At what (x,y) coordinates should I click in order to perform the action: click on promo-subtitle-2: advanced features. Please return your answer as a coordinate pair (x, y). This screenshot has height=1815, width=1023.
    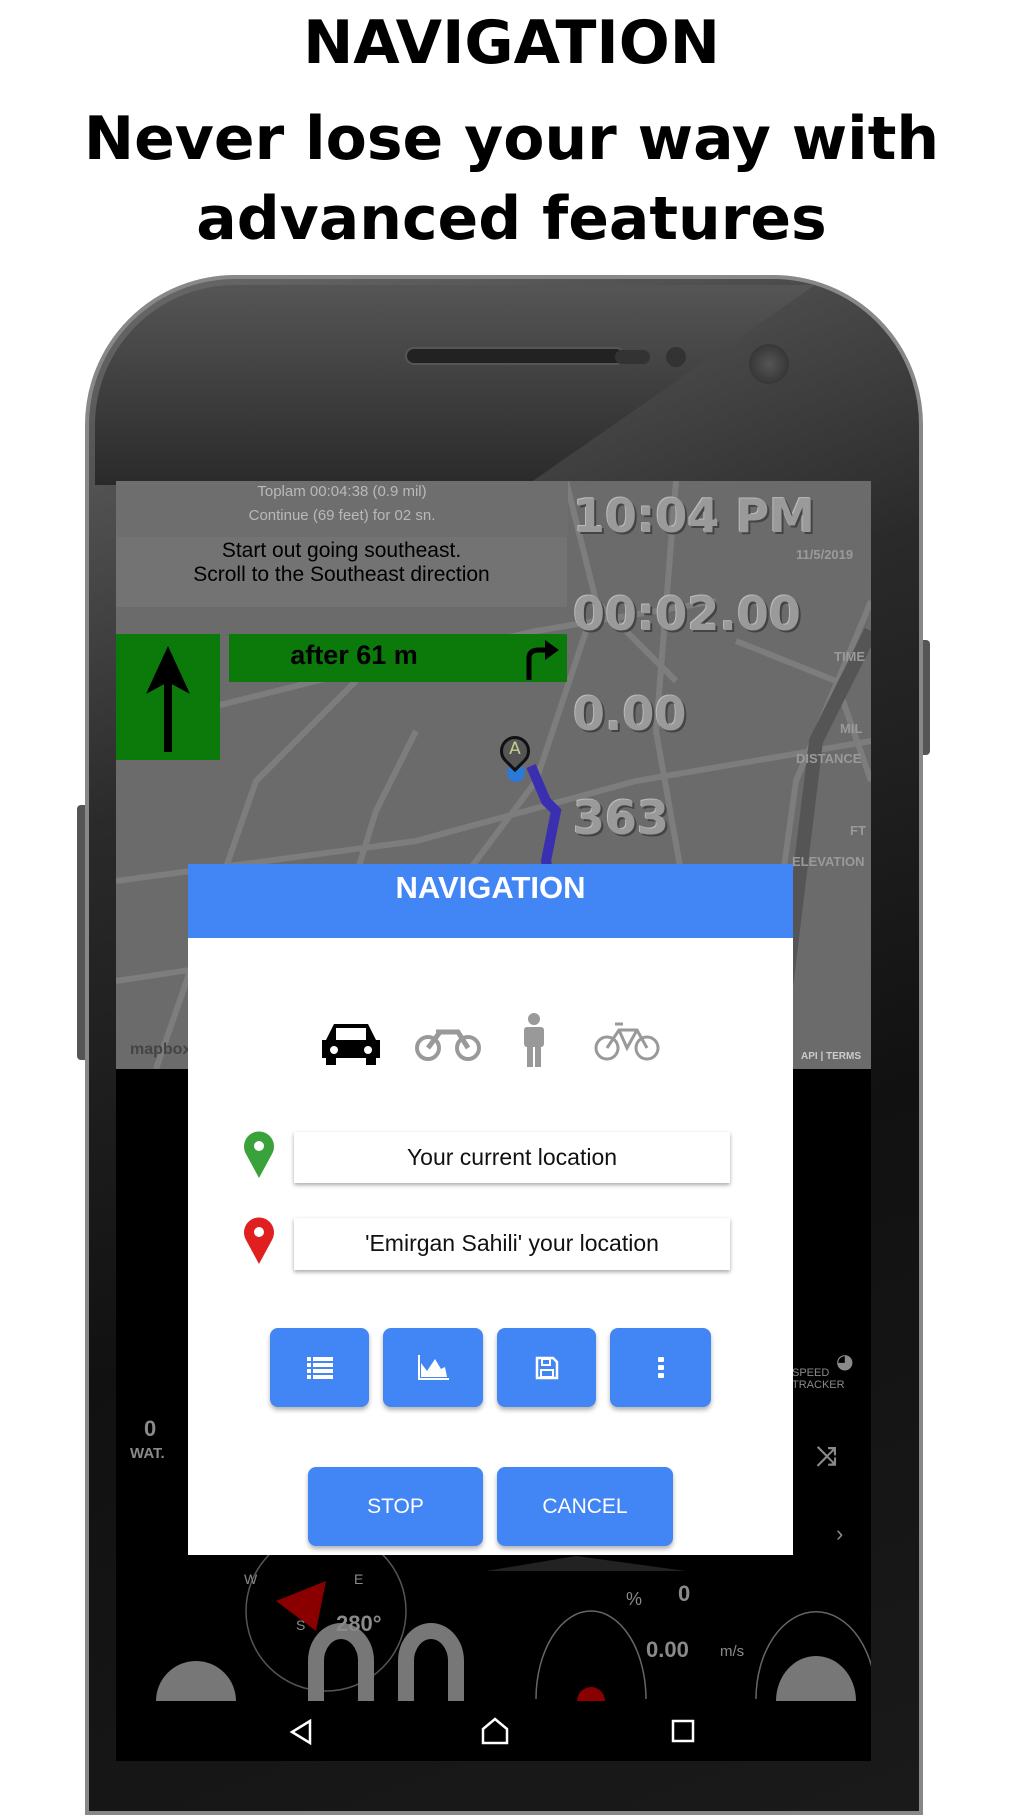
    Looking at the image, I should click on (511, 219).